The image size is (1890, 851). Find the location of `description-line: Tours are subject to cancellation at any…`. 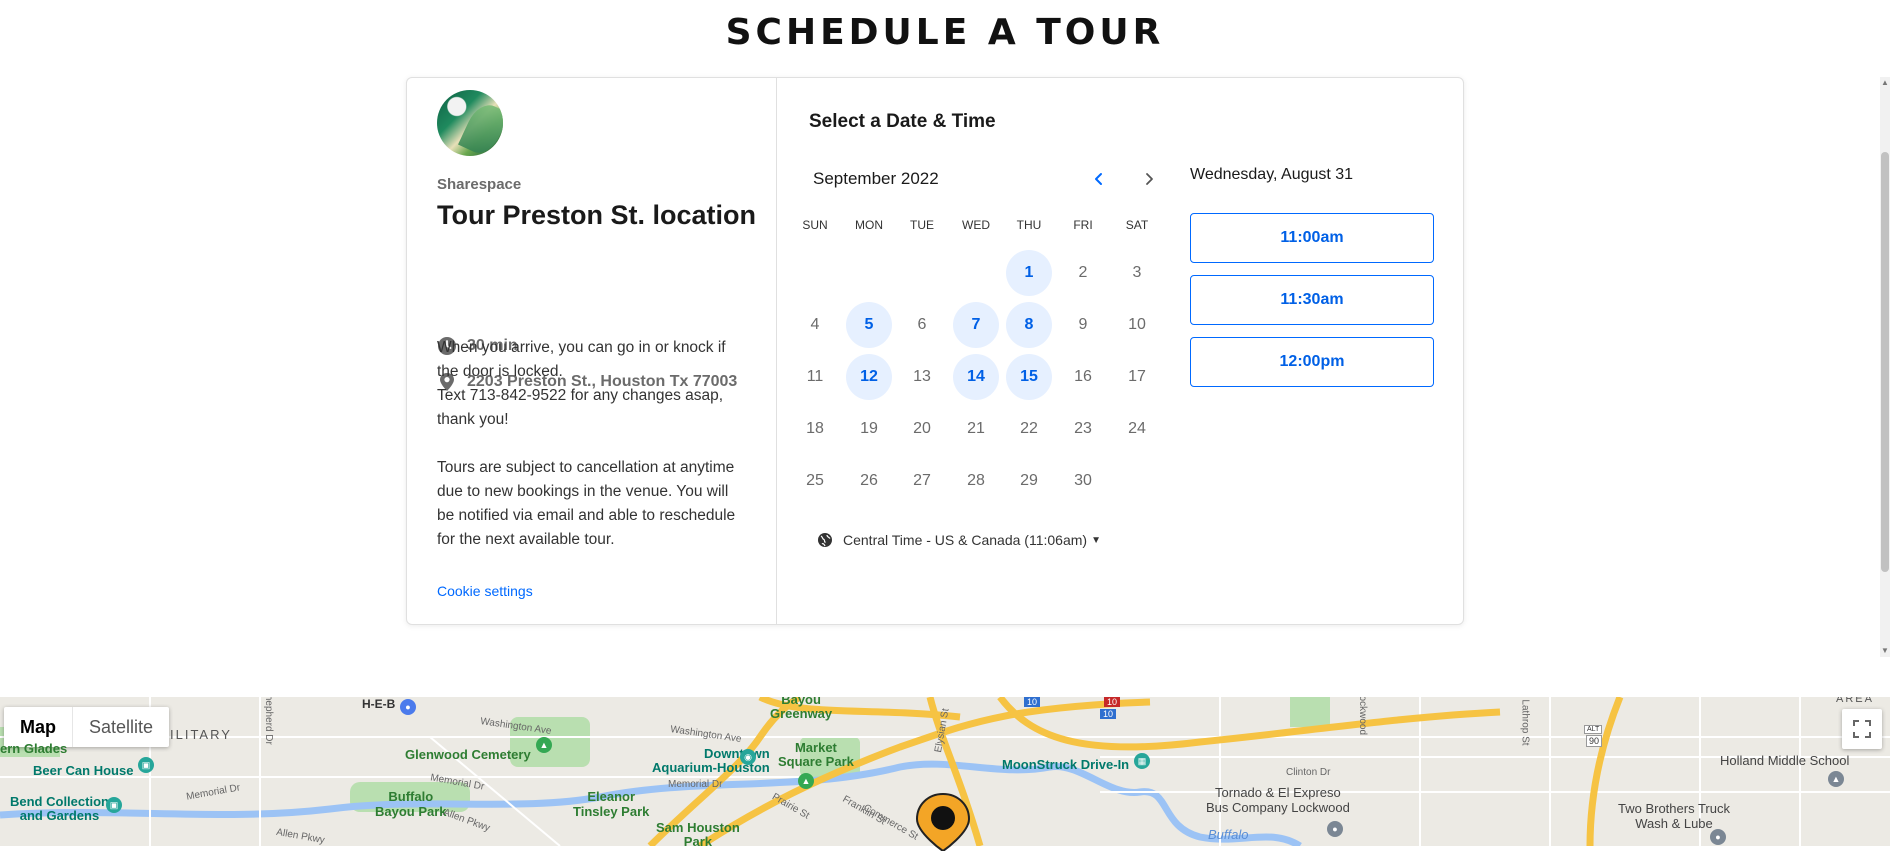

description-line: Tours are subject to cancellation at any… is located at coordinates (586, 503).